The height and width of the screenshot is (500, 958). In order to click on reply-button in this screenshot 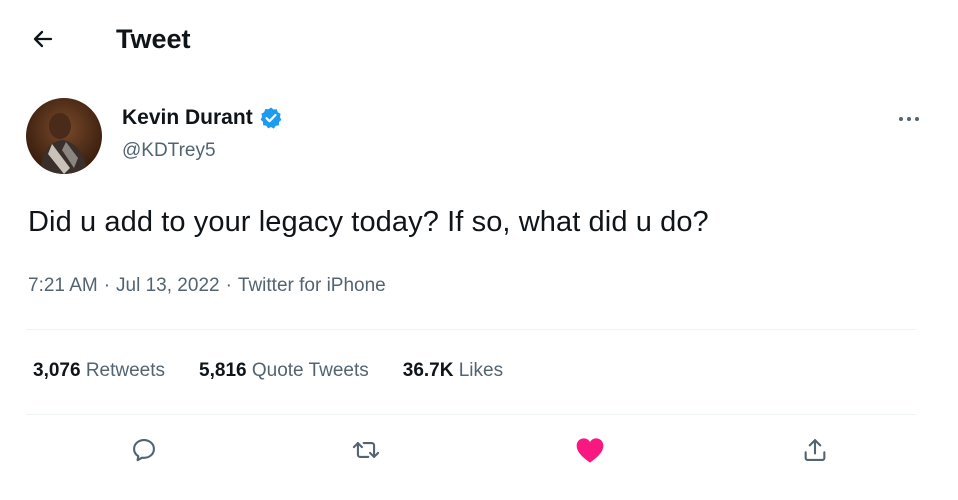, I will do `click(144, 450)`.